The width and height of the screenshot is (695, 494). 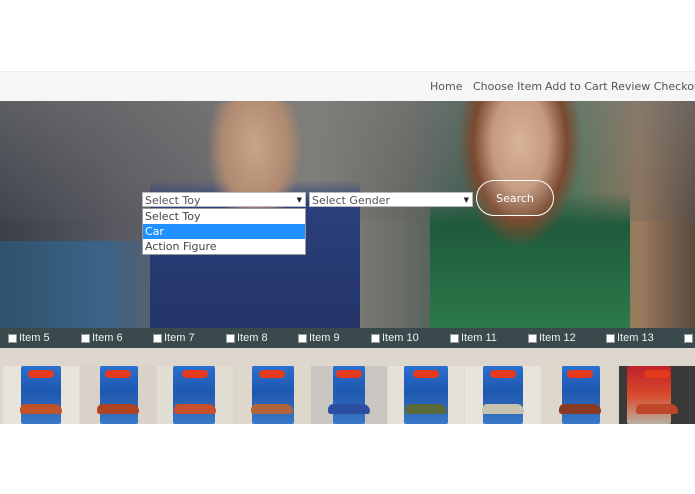 I want to click on toy-option-car: Car, so click(x=224, y=231).